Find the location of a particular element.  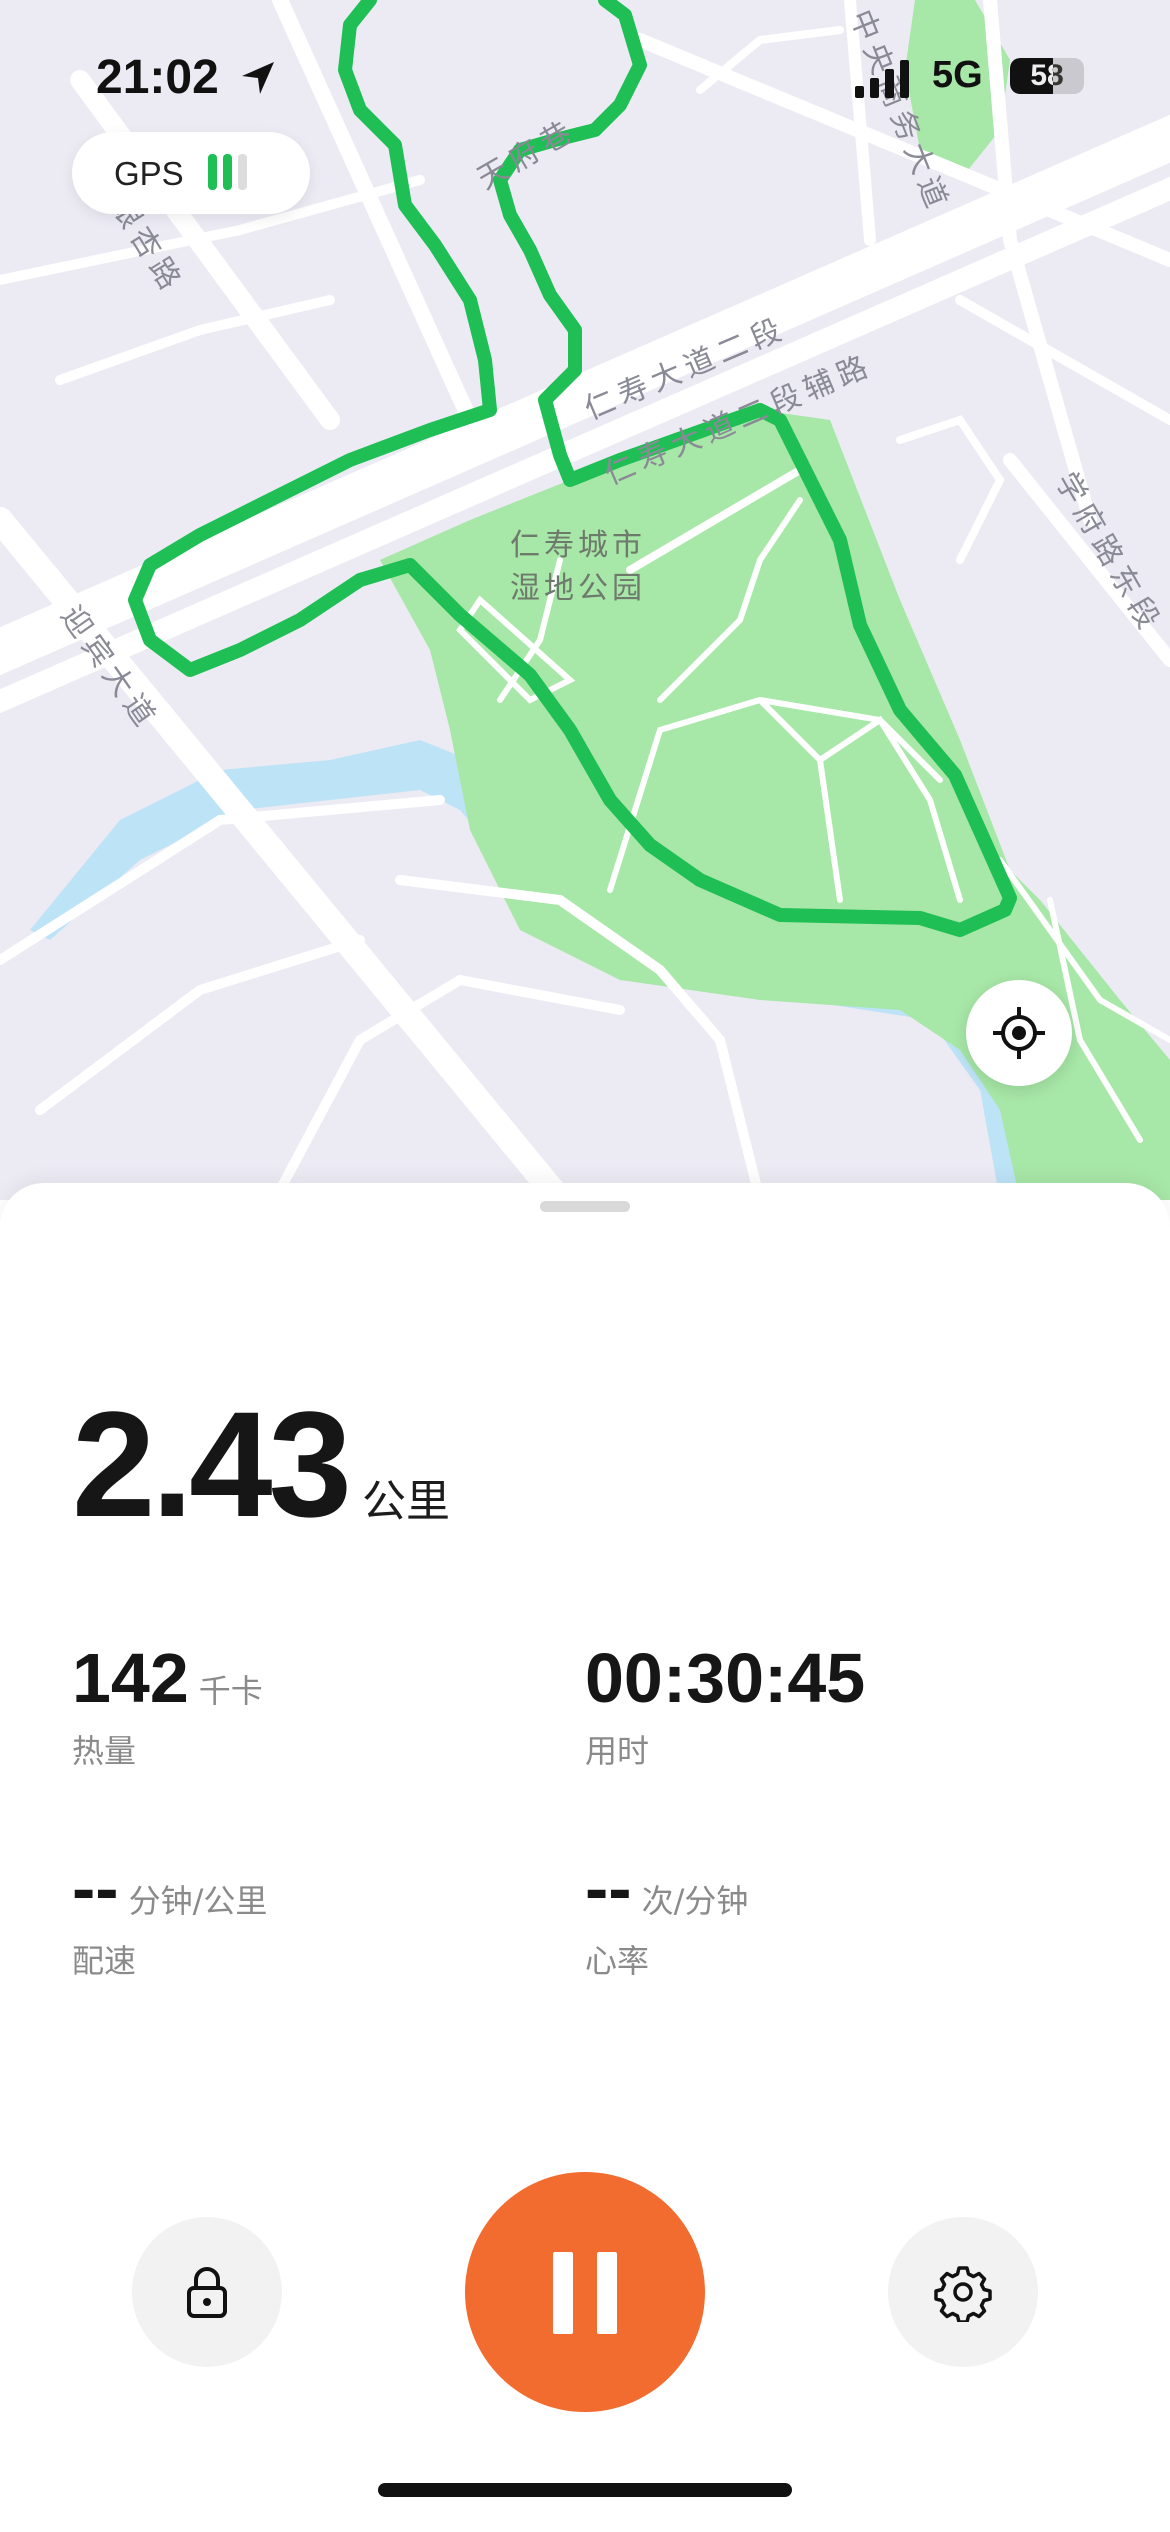

battery-level: 58 is located at coordinates (1047, 75).